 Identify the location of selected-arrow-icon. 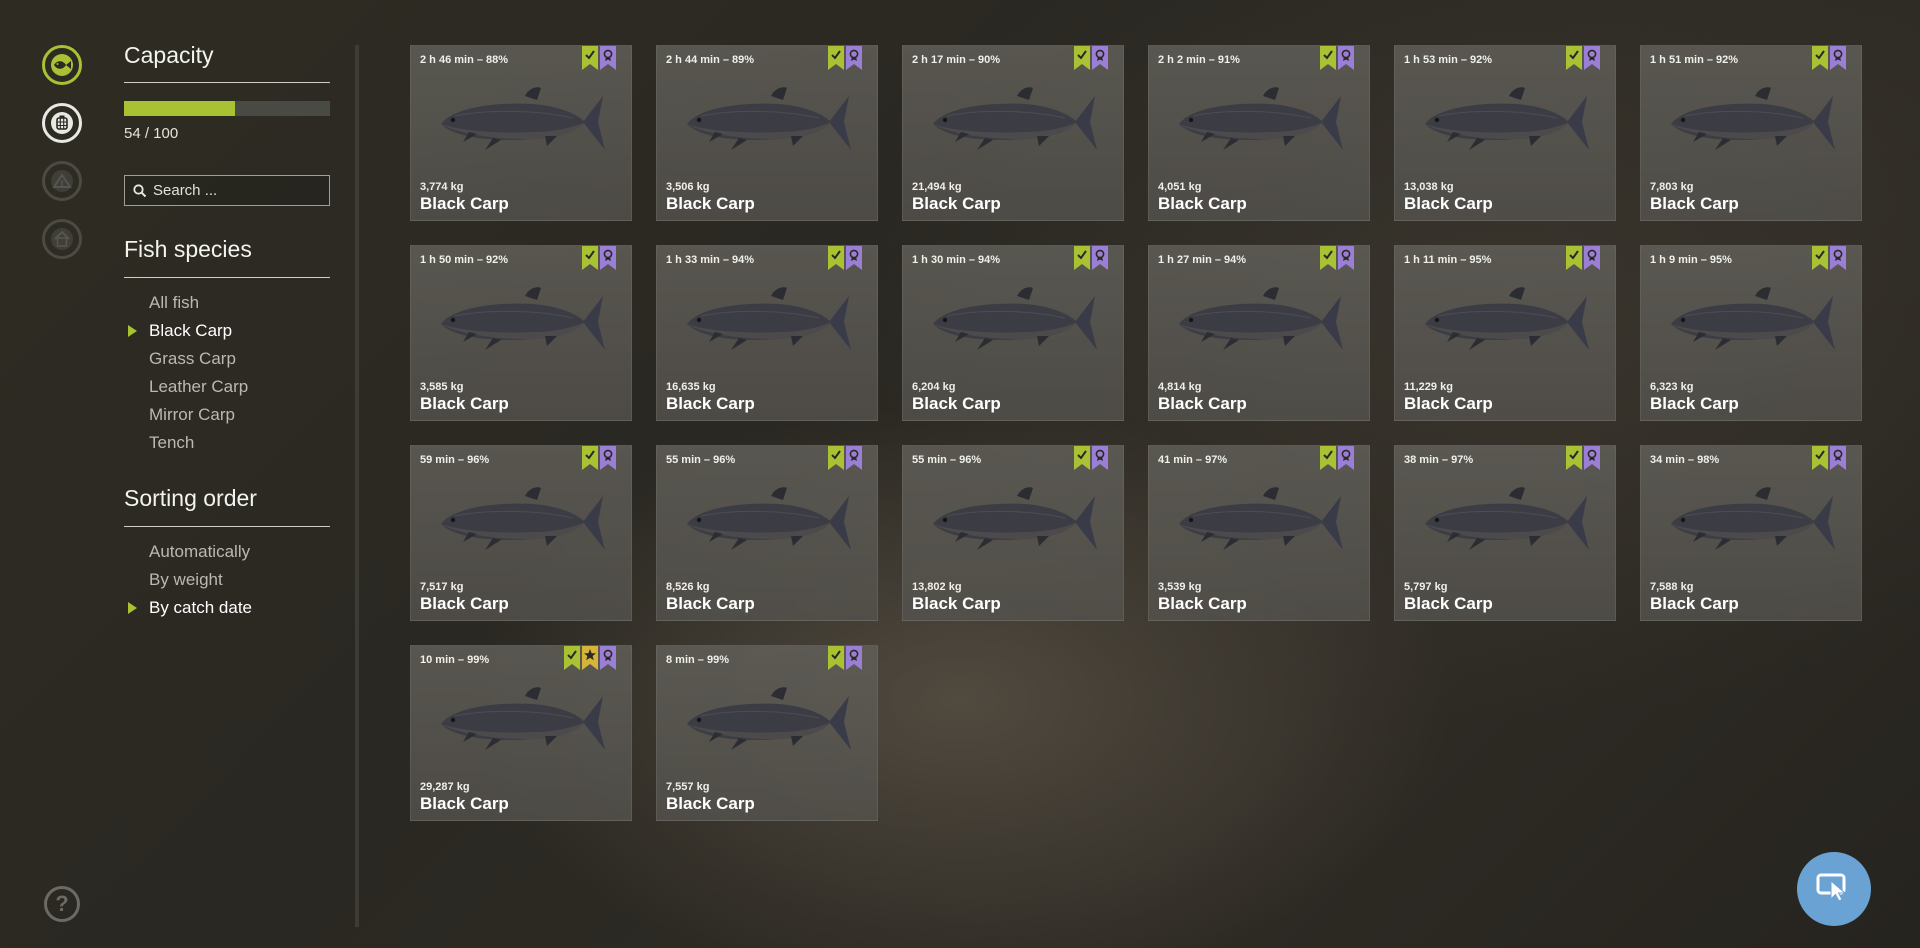
(132, 608).